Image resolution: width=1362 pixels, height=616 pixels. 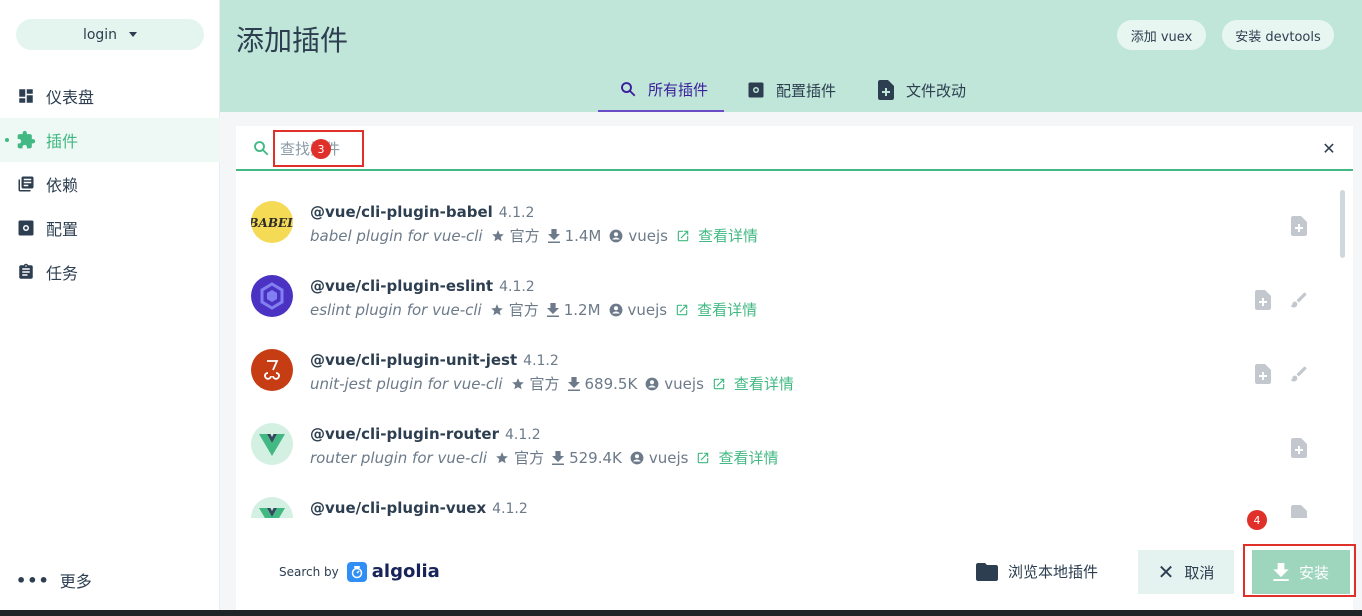 What do you see at coordinates (786, 501) in the screenshot?
I see `list-item: @vue/cli-plugin-vuex 4.1.2` at bounding box center [786, 501].